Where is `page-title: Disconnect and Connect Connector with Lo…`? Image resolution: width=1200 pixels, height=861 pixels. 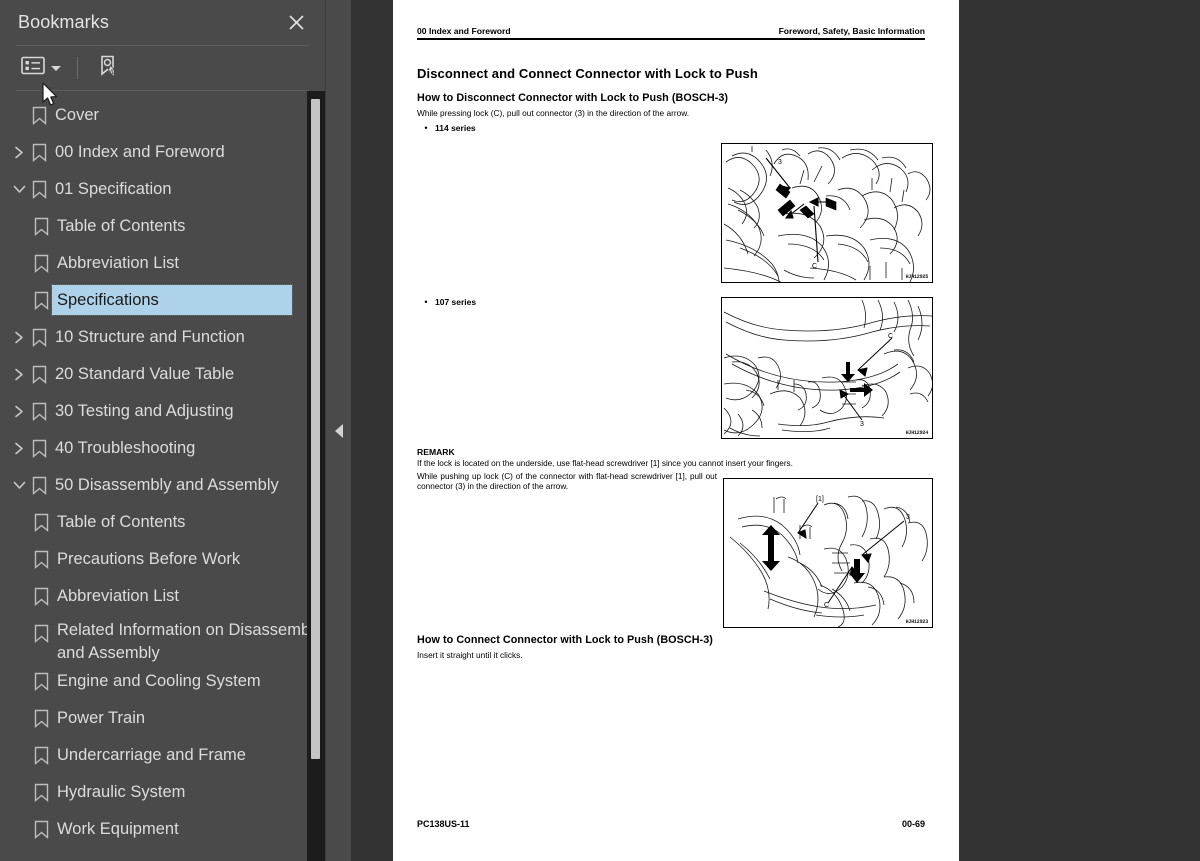
page-title: Disconnect and Connect Connector with Lo… is located at coordinates (587, 73).